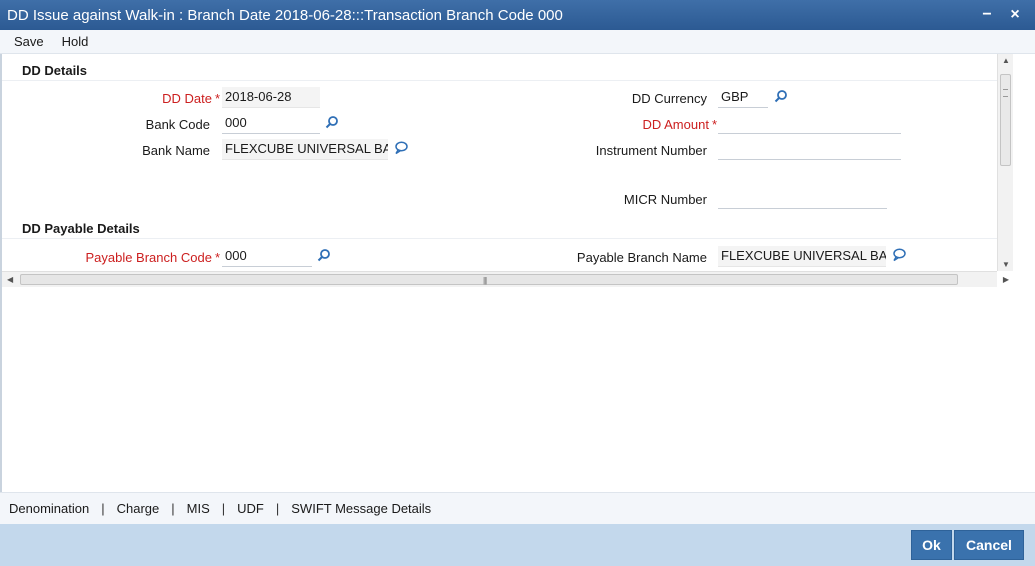 The image size is (1035, 566). I want to click on close-button: ×, so click(1015, 15).